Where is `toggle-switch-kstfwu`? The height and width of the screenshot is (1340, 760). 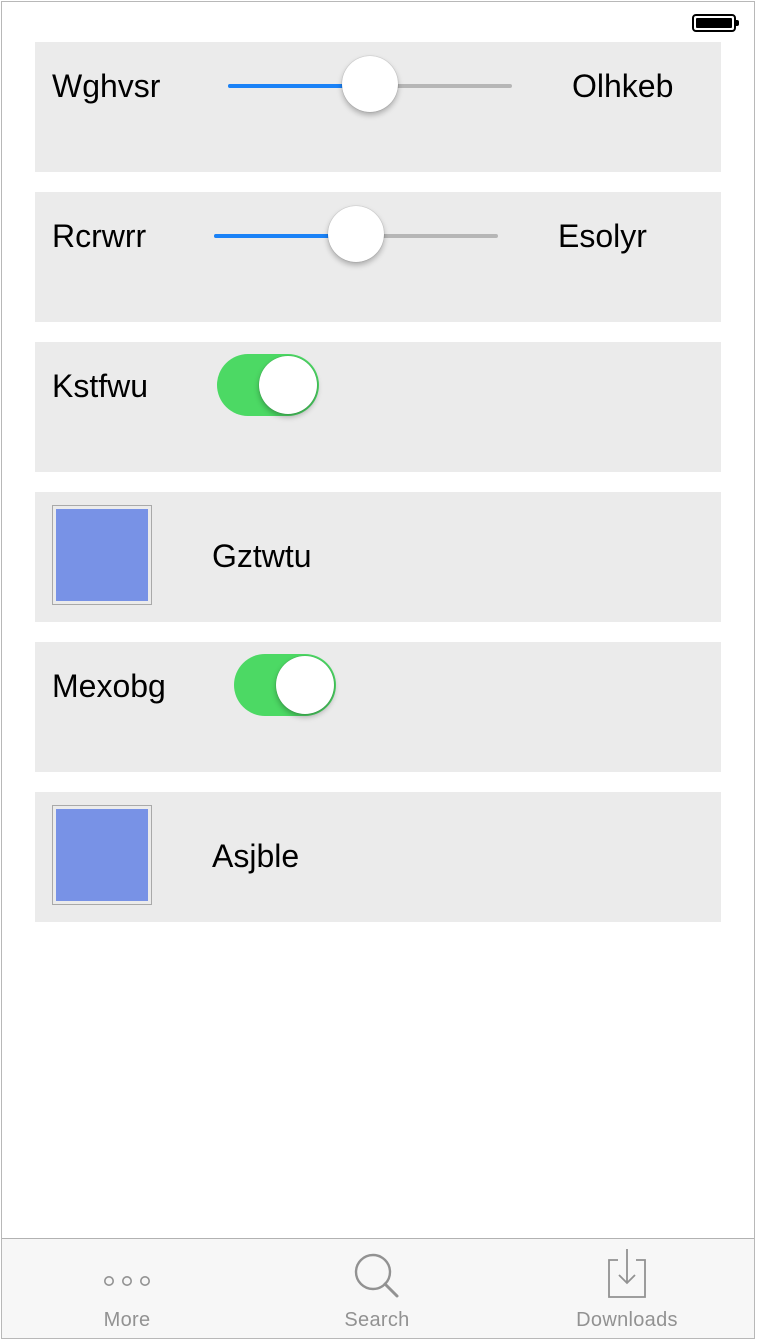
toggle-switch-kstfwu is located at coordinates (268, 385).